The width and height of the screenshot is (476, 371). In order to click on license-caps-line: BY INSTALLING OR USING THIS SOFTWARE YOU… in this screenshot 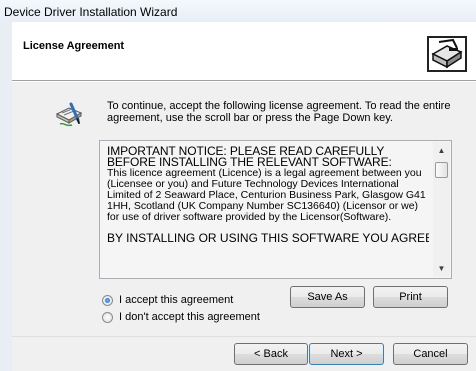, I will do `click(268, 238)`.